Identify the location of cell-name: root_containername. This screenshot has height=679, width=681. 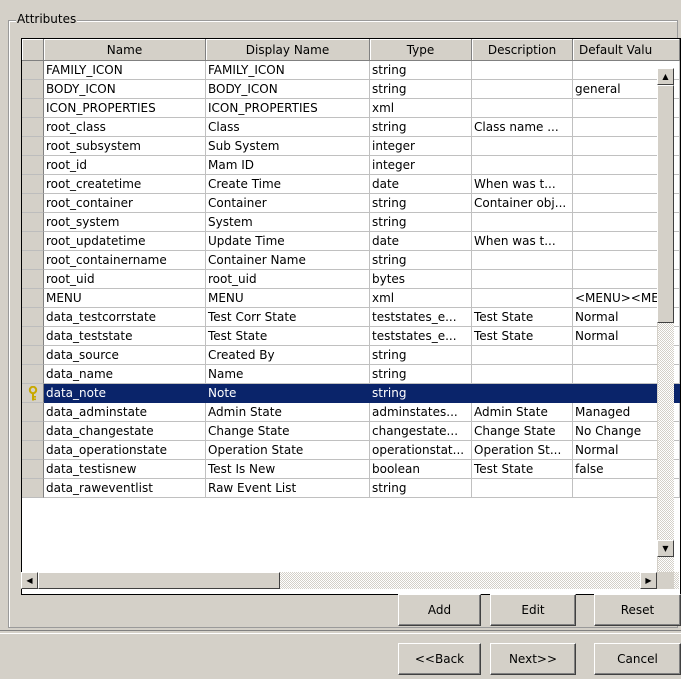
(125, 260).